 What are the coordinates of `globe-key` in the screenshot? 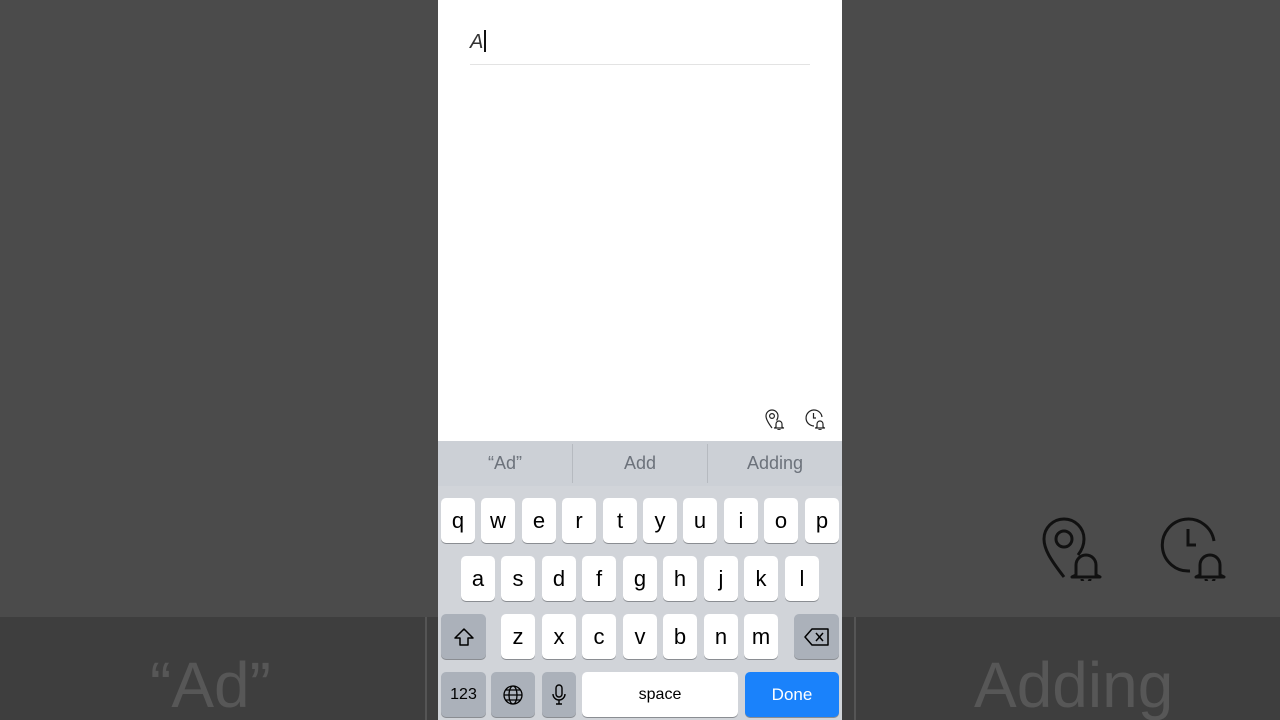 It's located at (513, 694).